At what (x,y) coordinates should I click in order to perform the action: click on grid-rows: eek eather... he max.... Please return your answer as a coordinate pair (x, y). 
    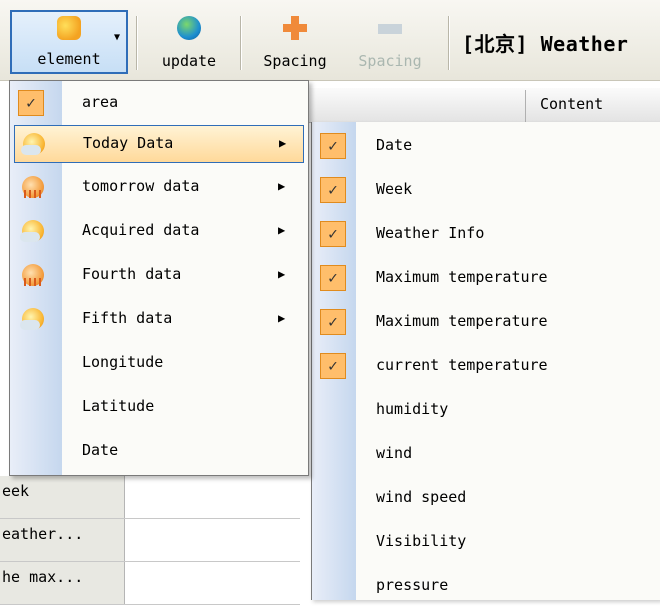
    Looking at the image, I should click on (150, 540).